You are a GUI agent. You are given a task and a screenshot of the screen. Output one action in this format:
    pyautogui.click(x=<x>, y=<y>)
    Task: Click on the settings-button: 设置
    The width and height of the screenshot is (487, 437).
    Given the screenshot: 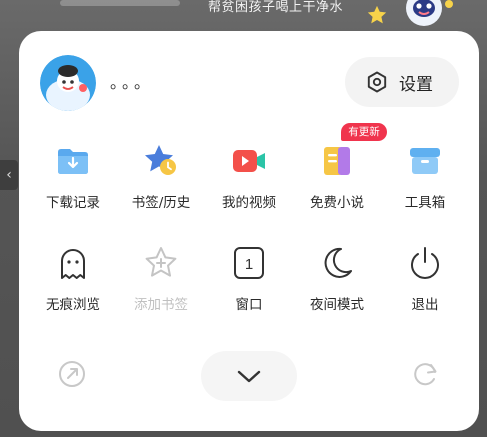 What is the action you would take?
    pyautogui.click(x=402, y=82)
    